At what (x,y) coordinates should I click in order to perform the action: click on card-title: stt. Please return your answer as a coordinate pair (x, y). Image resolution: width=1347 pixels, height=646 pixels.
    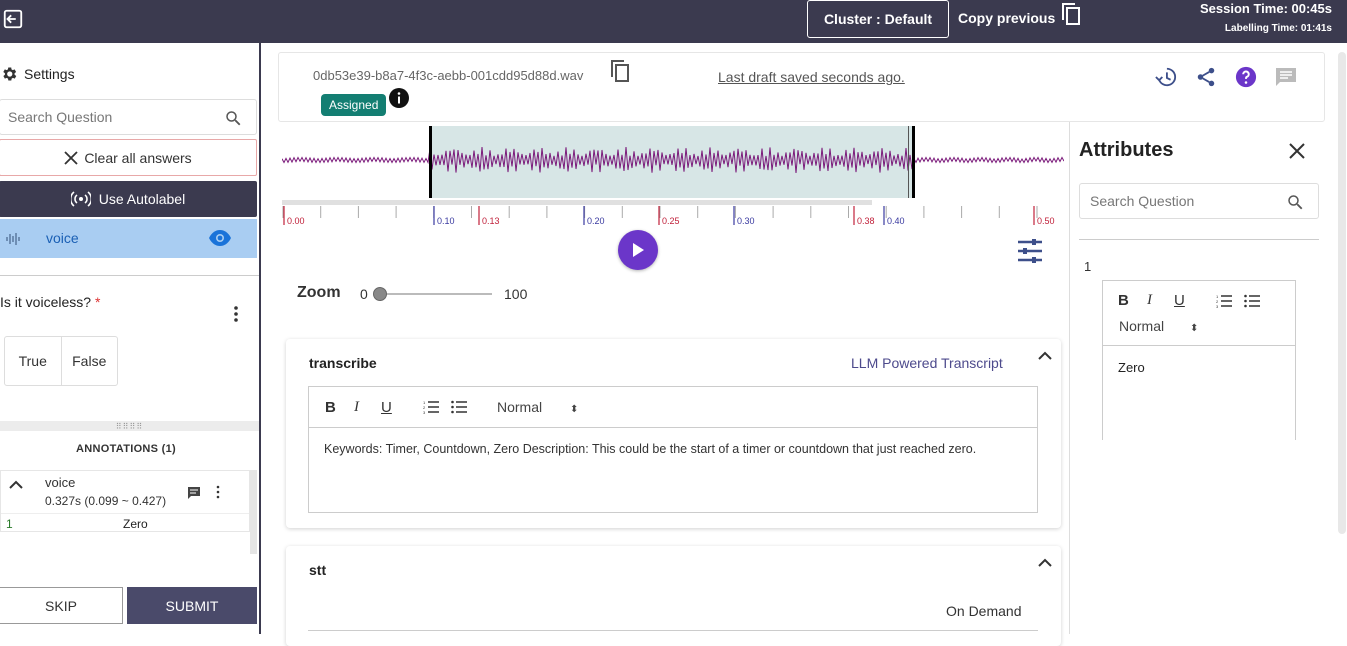
    Looking at the image, I should click on (318, 570).